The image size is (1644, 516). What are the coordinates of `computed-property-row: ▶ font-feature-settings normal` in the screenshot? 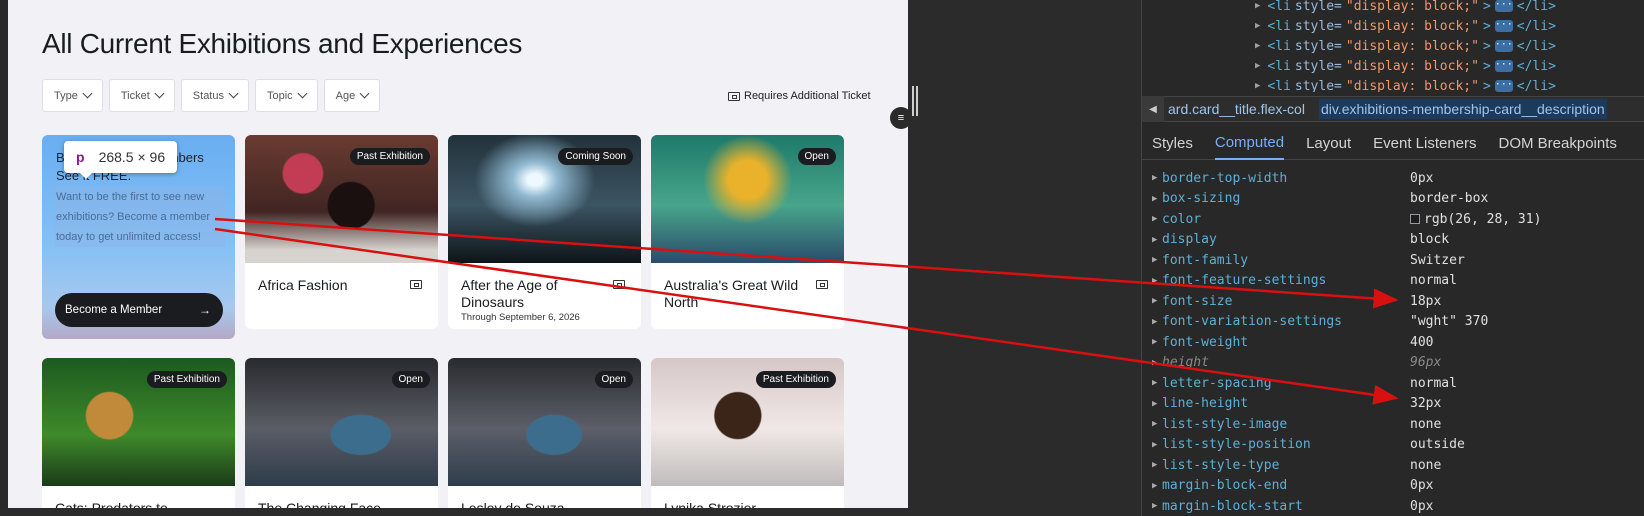 It's located at (1397, 281).